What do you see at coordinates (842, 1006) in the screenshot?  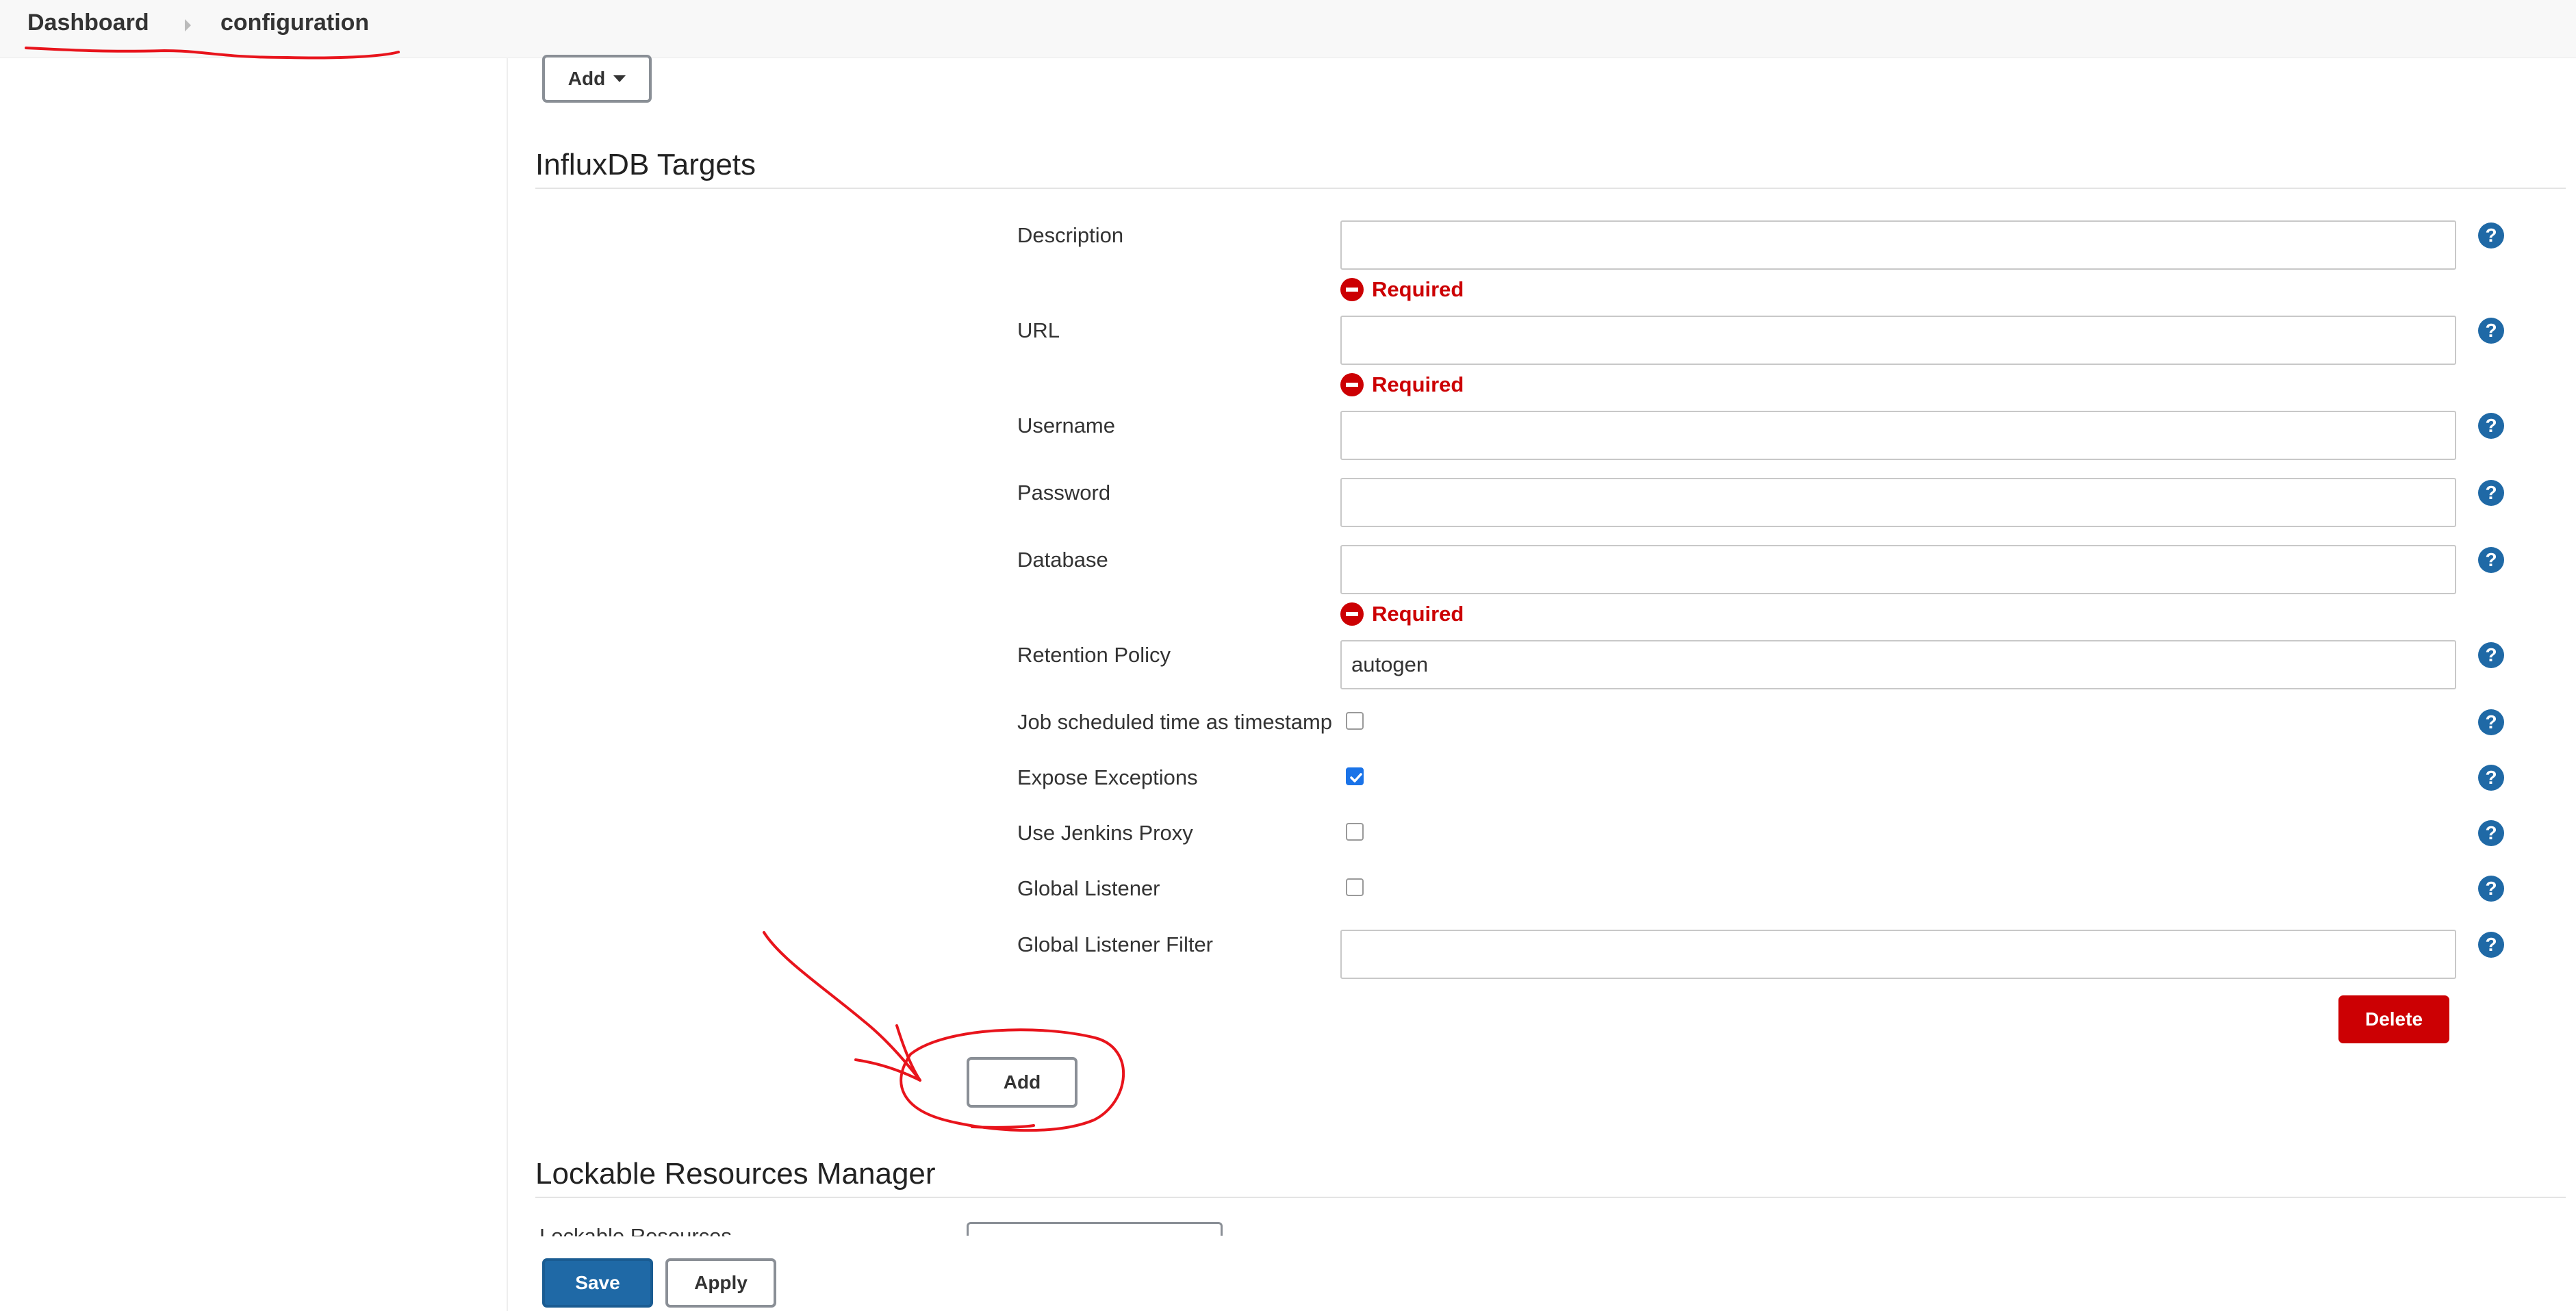 I see `annotation-arrow` at bounding box center [842, 1006].